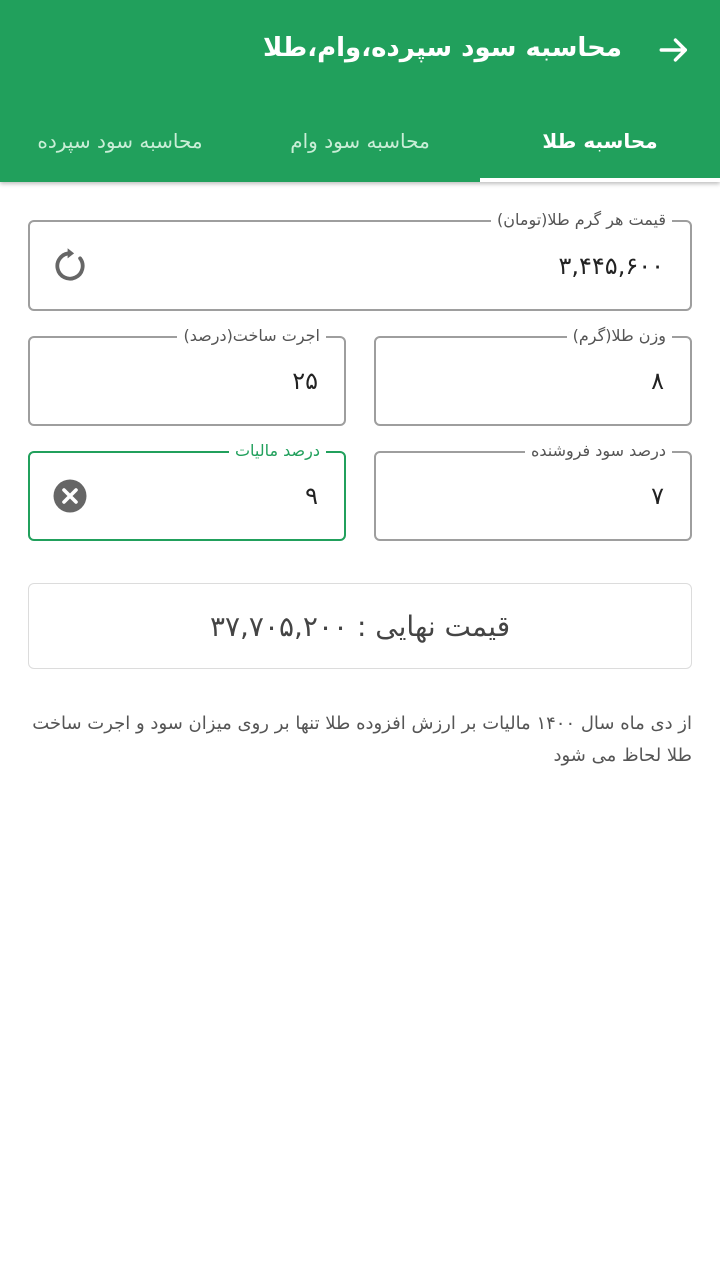  What do you see at coordinates (533, 490) in the screenshot?
I see `seller-profit-field: درصد سود فروشنده ۷` at bounding box center [533, 490].